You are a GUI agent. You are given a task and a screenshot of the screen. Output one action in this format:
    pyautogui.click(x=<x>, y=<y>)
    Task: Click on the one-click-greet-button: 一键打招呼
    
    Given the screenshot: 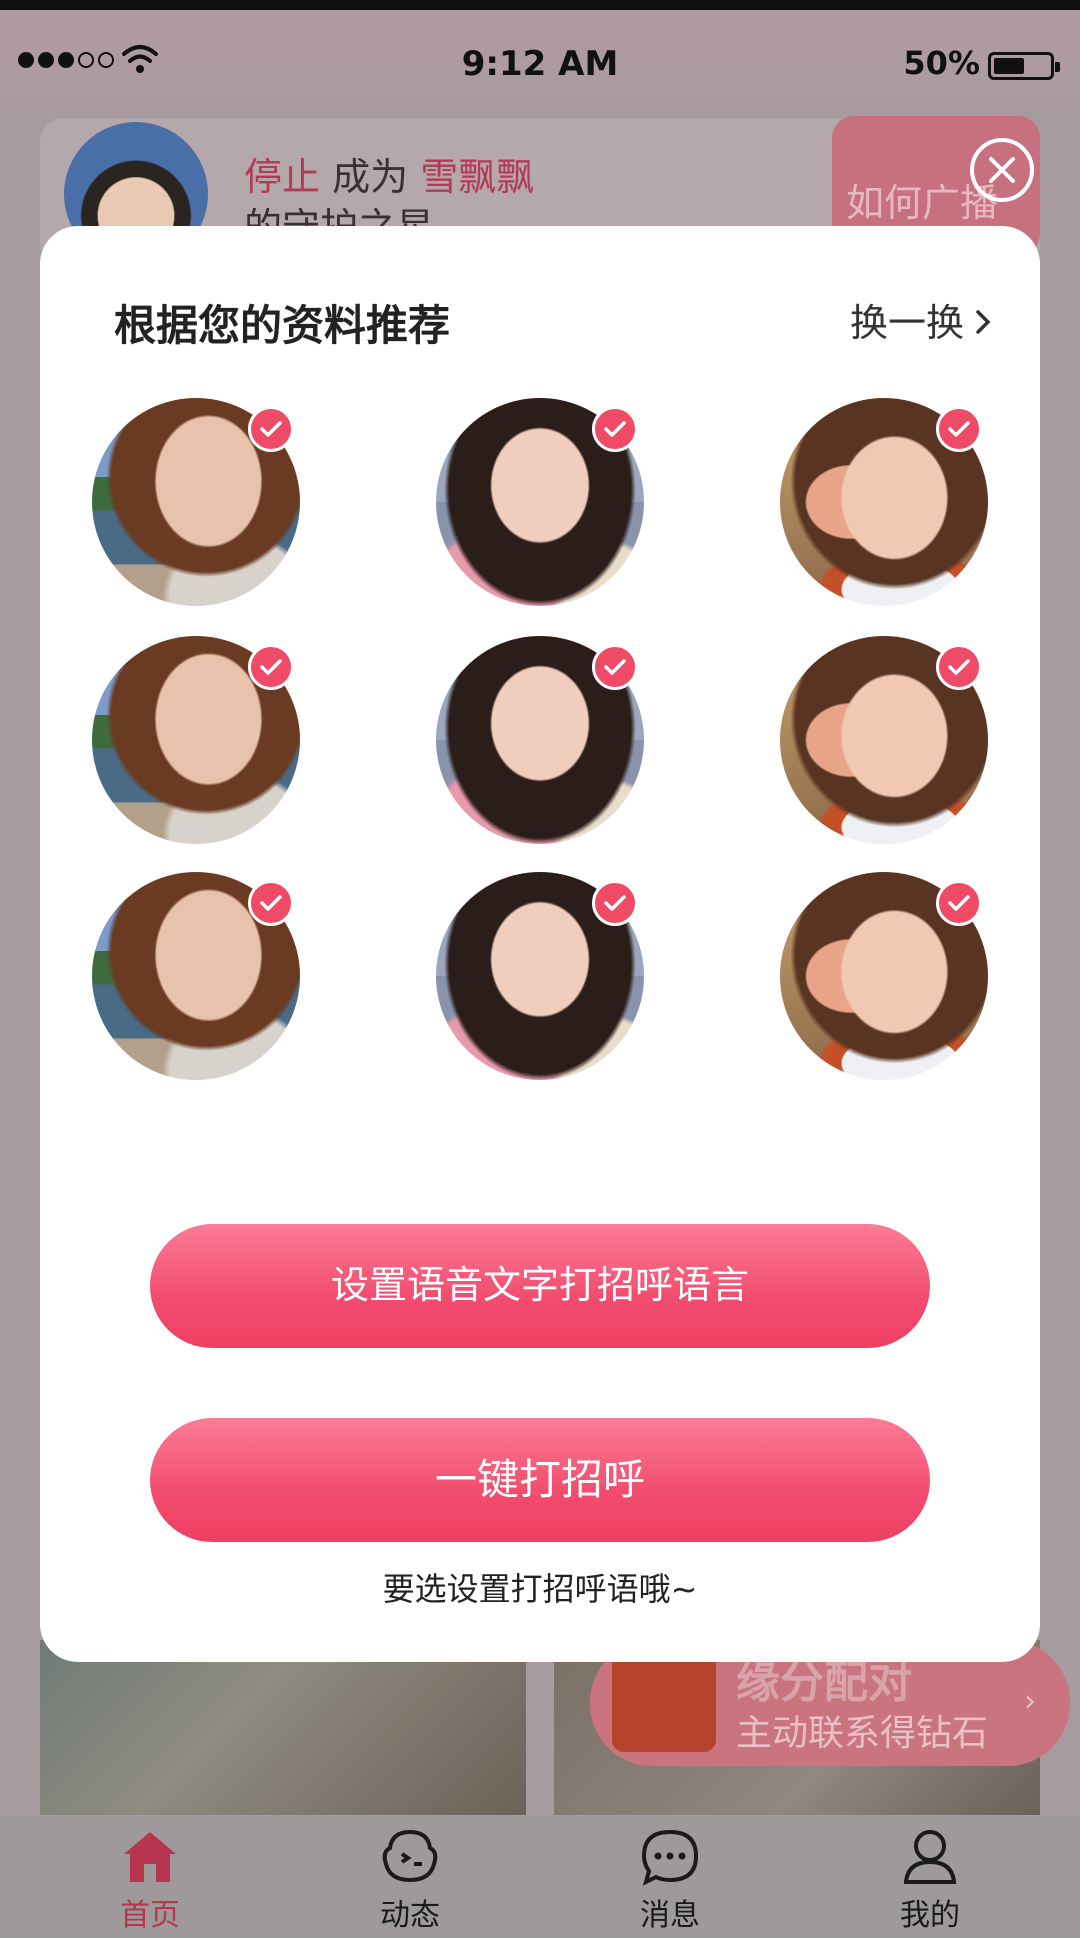 What is the action you would take?
    pyautogui.click(x=540, y=1480)
    